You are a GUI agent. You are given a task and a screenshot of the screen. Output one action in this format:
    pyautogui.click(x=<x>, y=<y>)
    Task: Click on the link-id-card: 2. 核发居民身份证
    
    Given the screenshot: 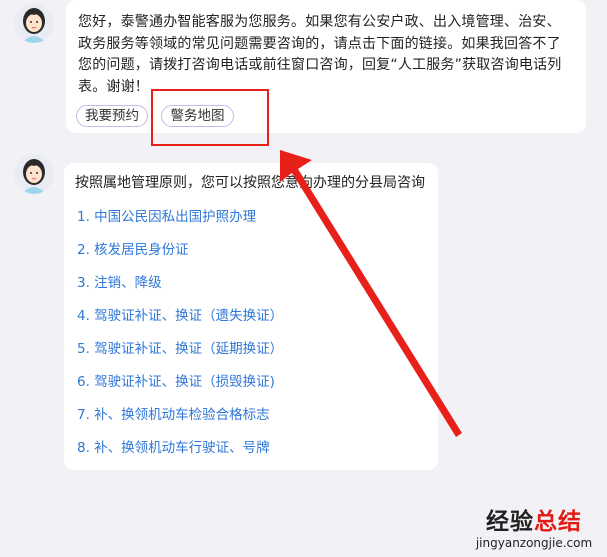 What is the action you would take?
    pyautogui.click(x=133, y=248)
    